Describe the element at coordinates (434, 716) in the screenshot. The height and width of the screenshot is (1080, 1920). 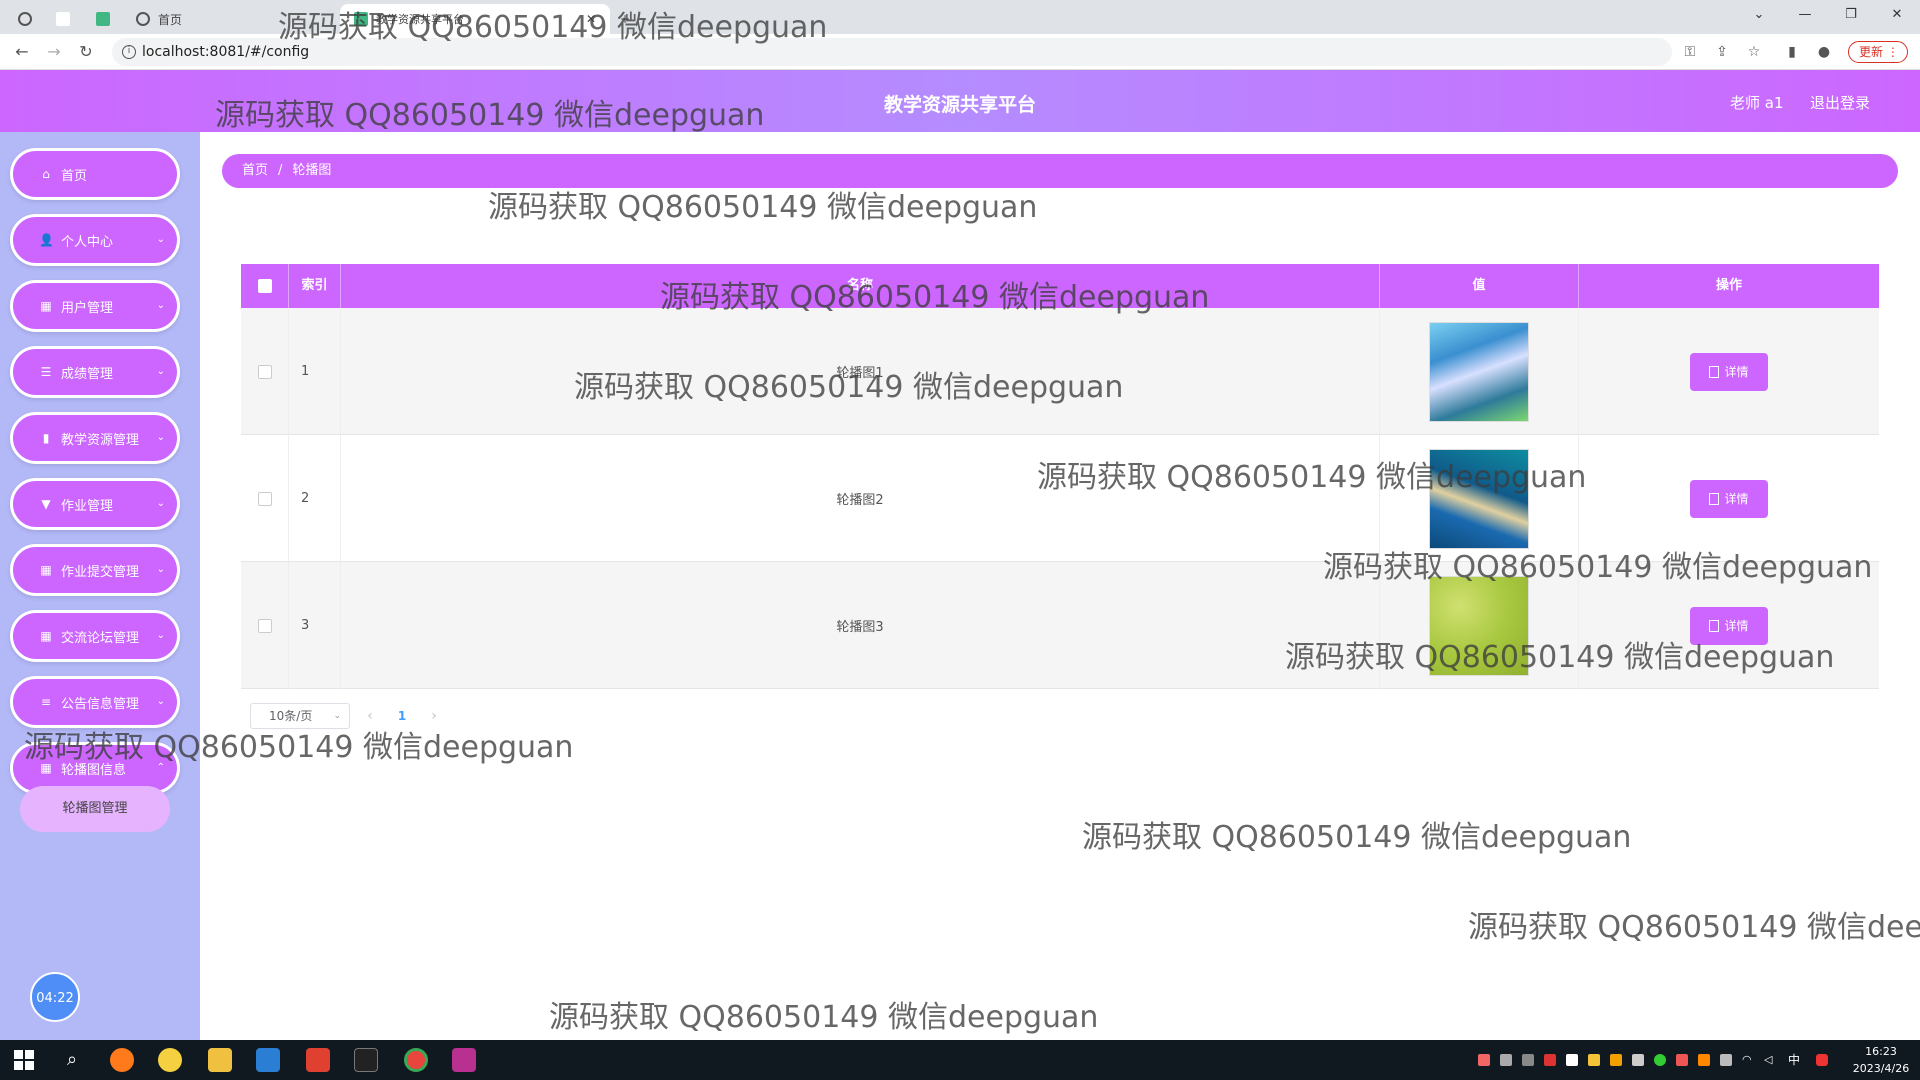
I see `next-page-icon: ›` at that location.